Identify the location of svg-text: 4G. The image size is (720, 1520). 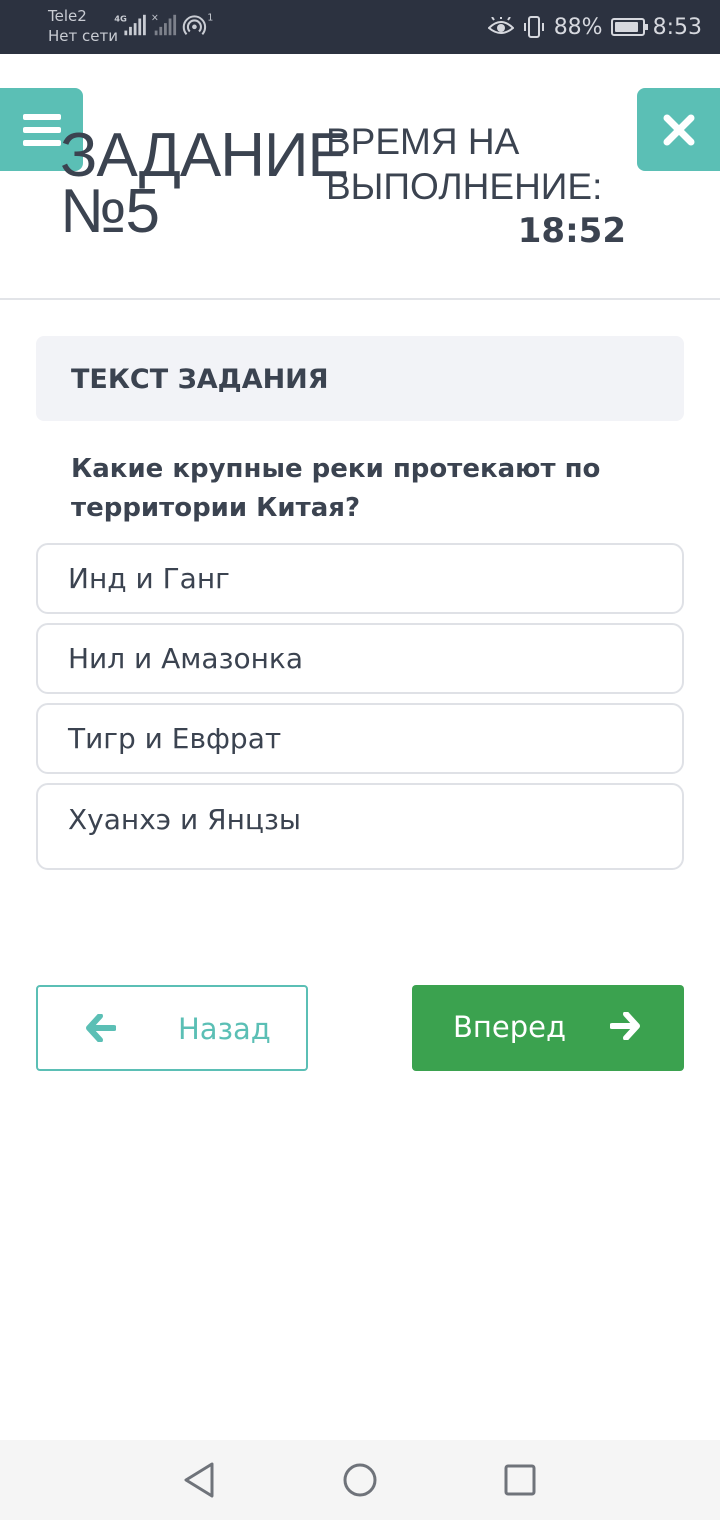
(120, 18).